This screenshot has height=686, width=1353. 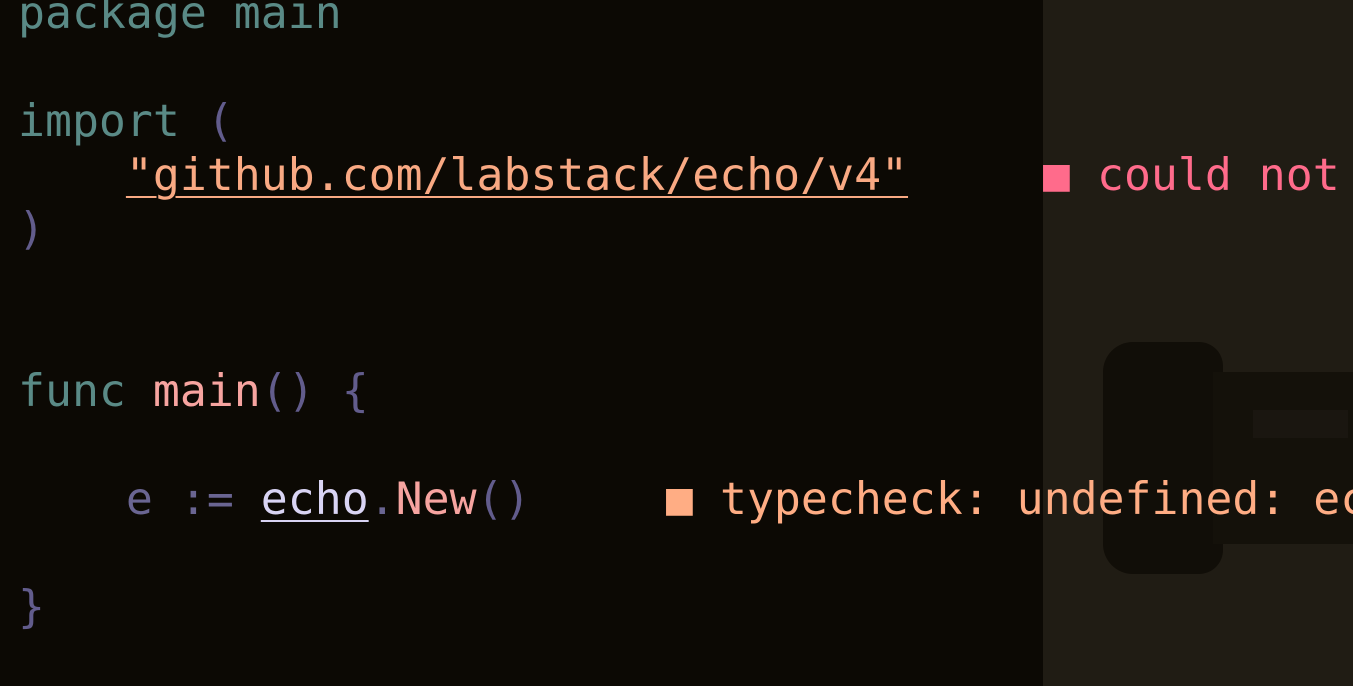 I want to click on function-name: main, so click(x=206, y=390).